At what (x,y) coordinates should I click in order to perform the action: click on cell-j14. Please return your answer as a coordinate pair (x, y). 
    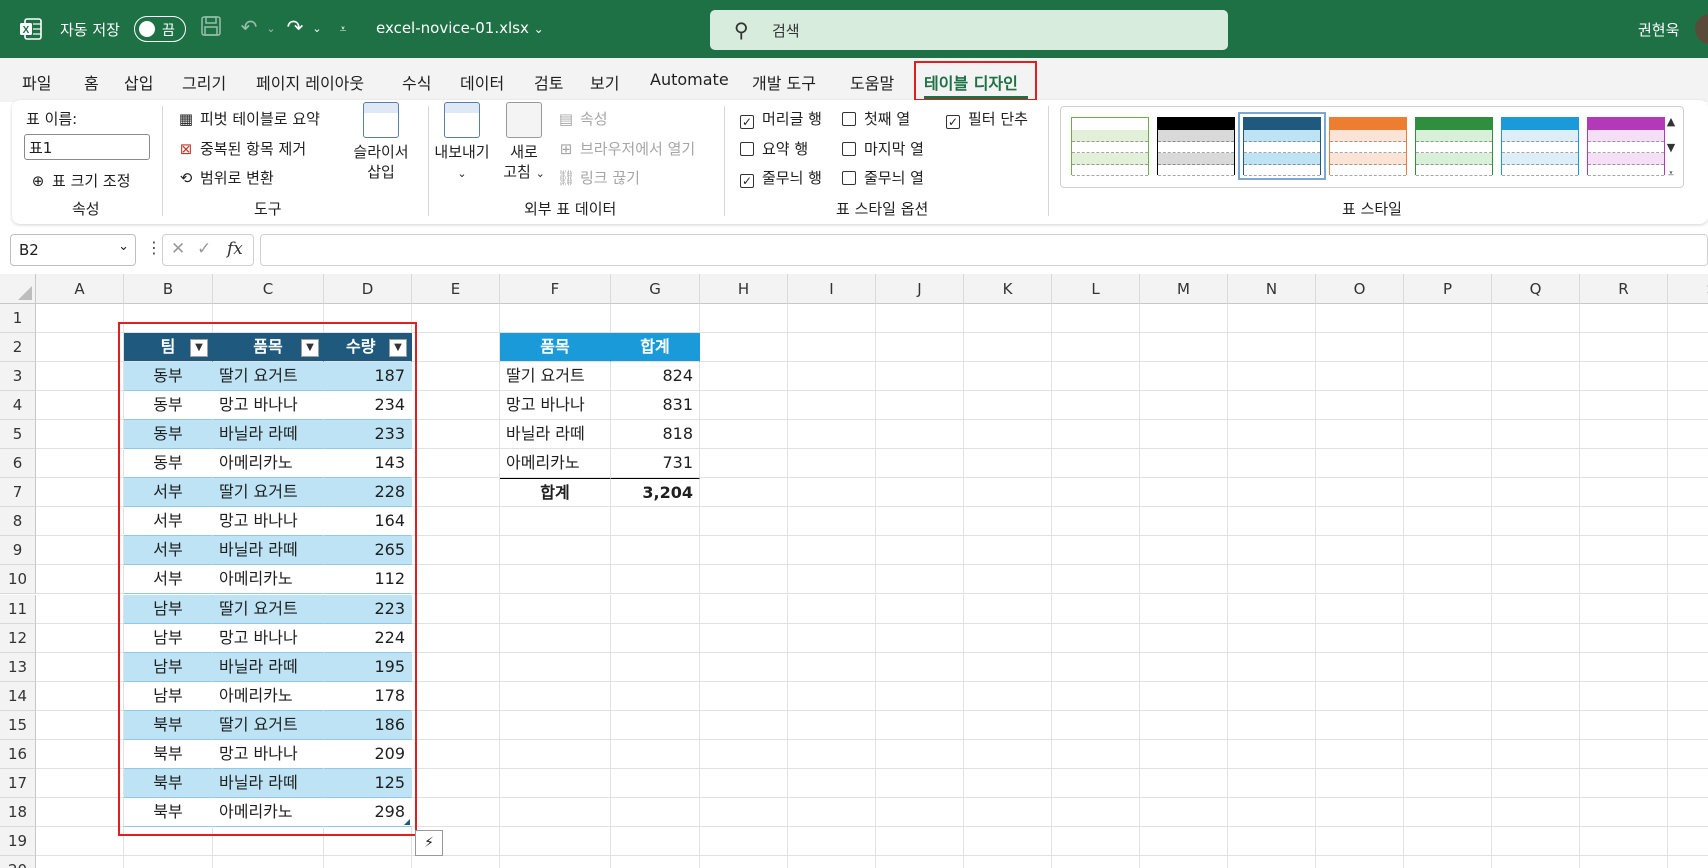
    Looking at the image, I should click on (920, 696).